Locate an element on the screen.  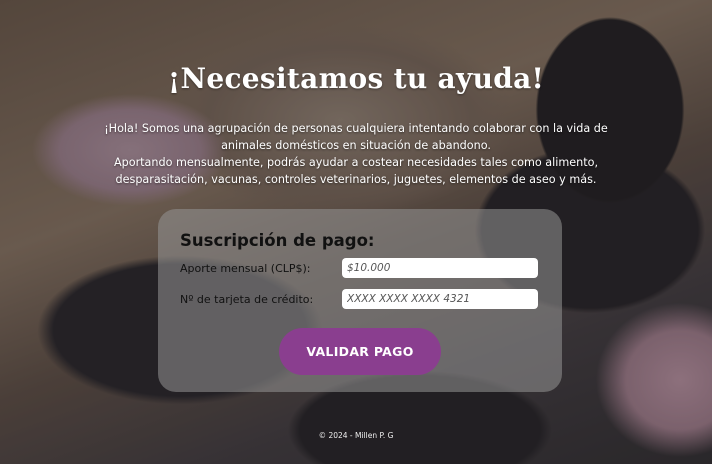
validate-payment-button: VALIDAR PAGO is located at coordinates (360, 351).